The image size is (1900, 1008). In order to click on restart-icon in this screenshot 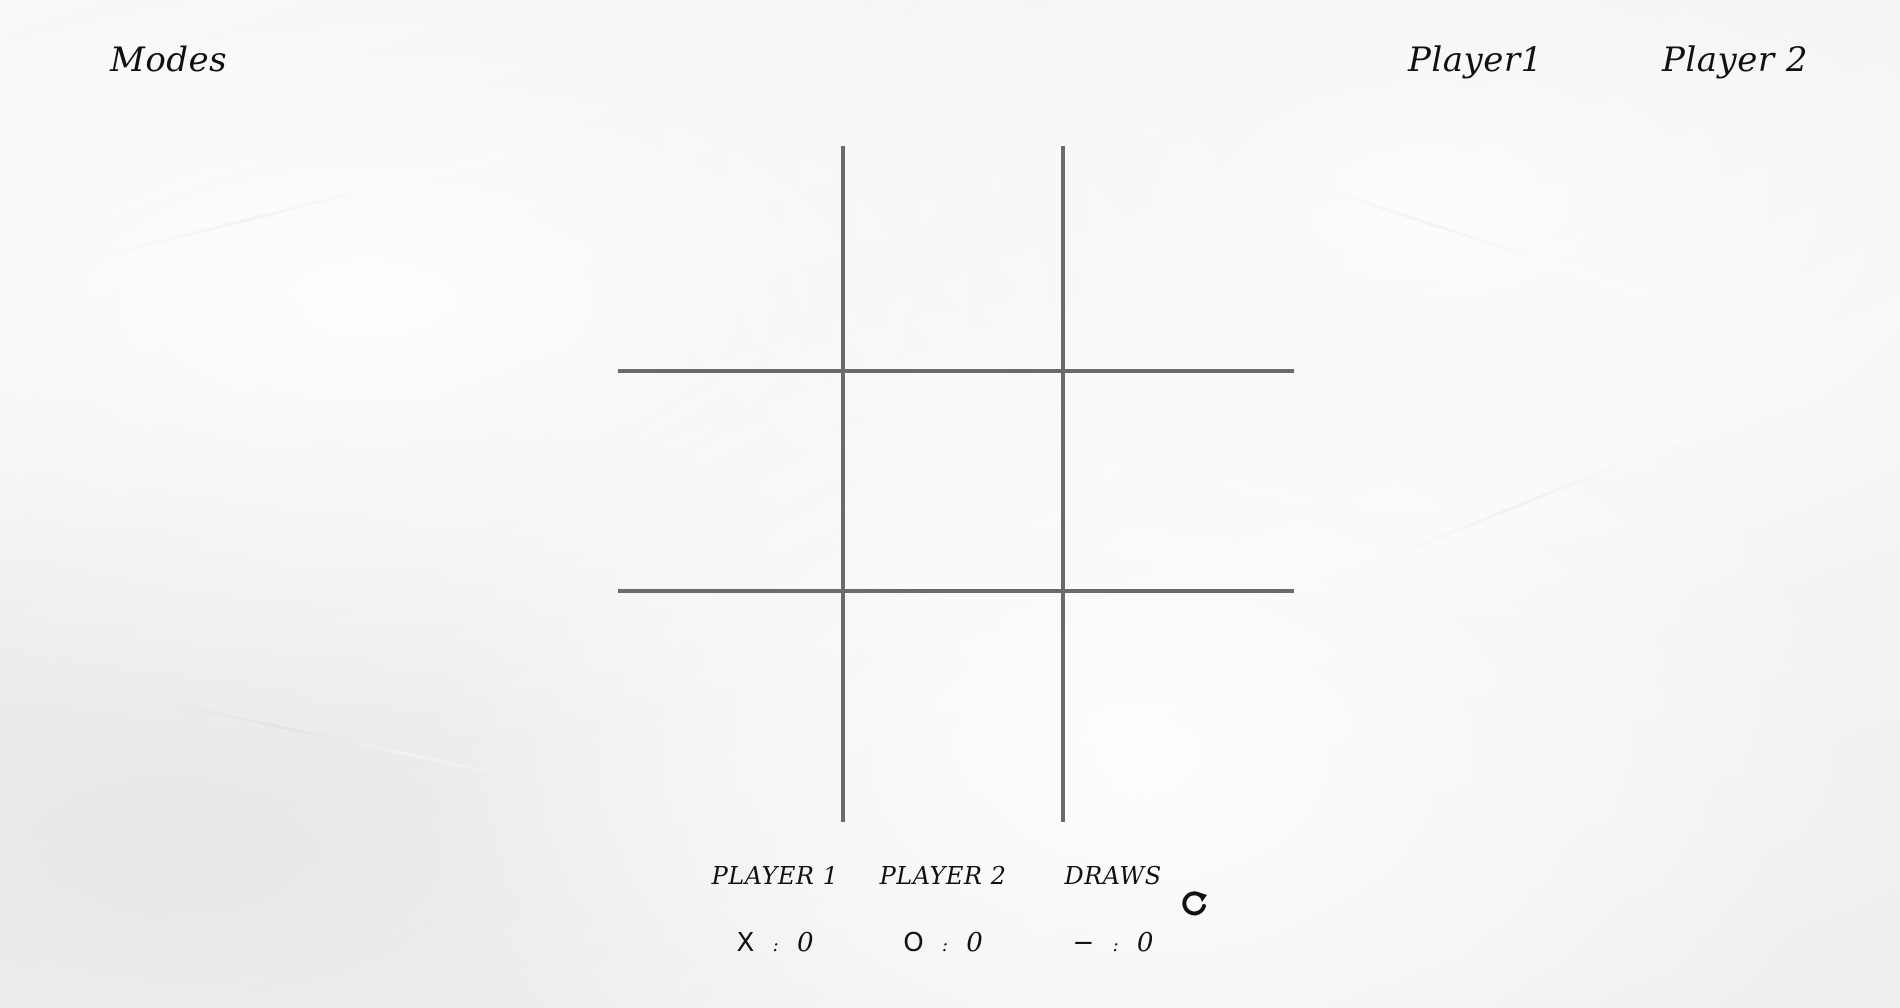, I will do `click(1194, 903)`.